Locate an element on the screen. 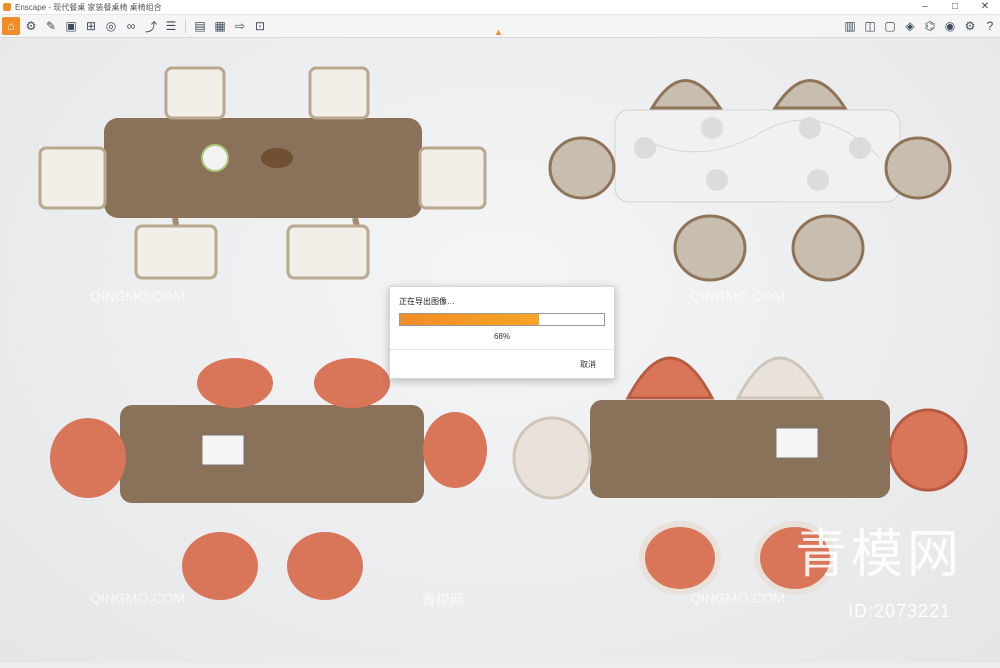  box-icon: ▢ is located at coordinates (890, 26).